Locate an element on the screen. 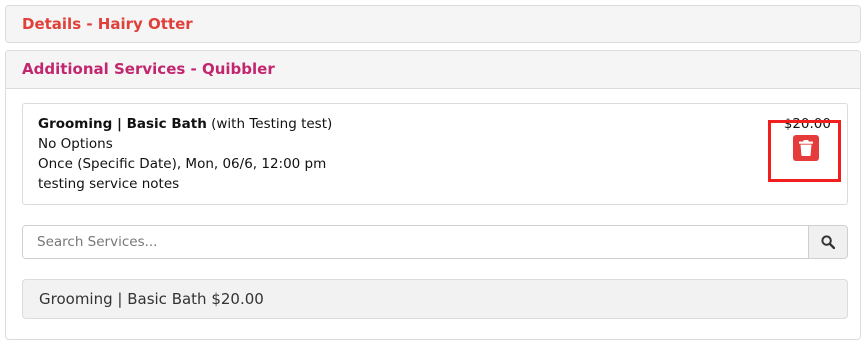 The height and width of the screenshot is (340, 863). additional-services-title: Additional Services - Quibbler is located at coordinates (148, 69).